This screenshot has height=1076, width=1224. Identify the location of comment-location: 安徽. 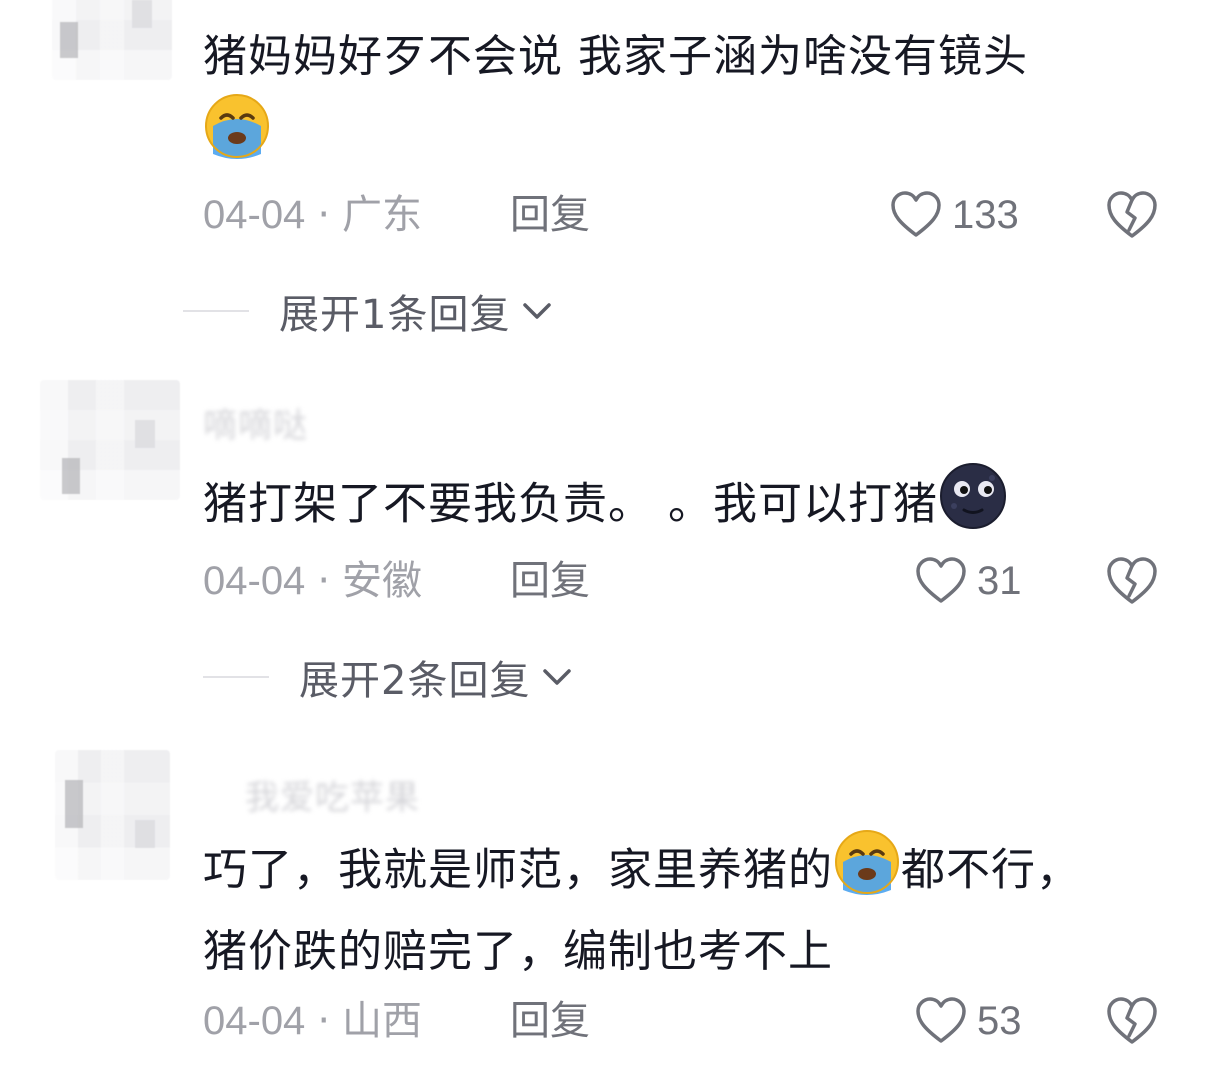
(382, 581).